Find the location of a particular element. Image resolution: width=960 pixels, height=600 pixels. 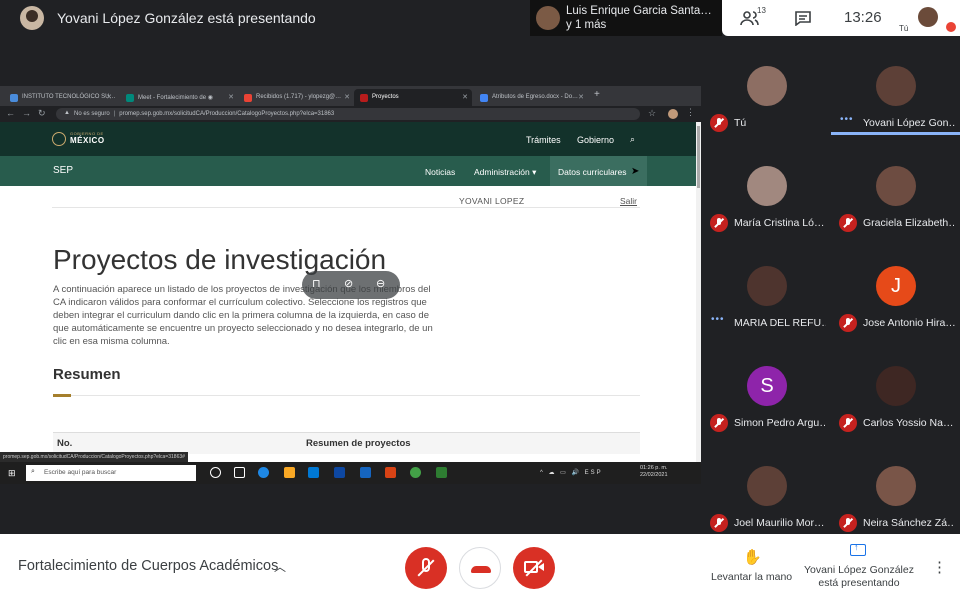

participant-avatar: J is located at coordinates (896, 286).